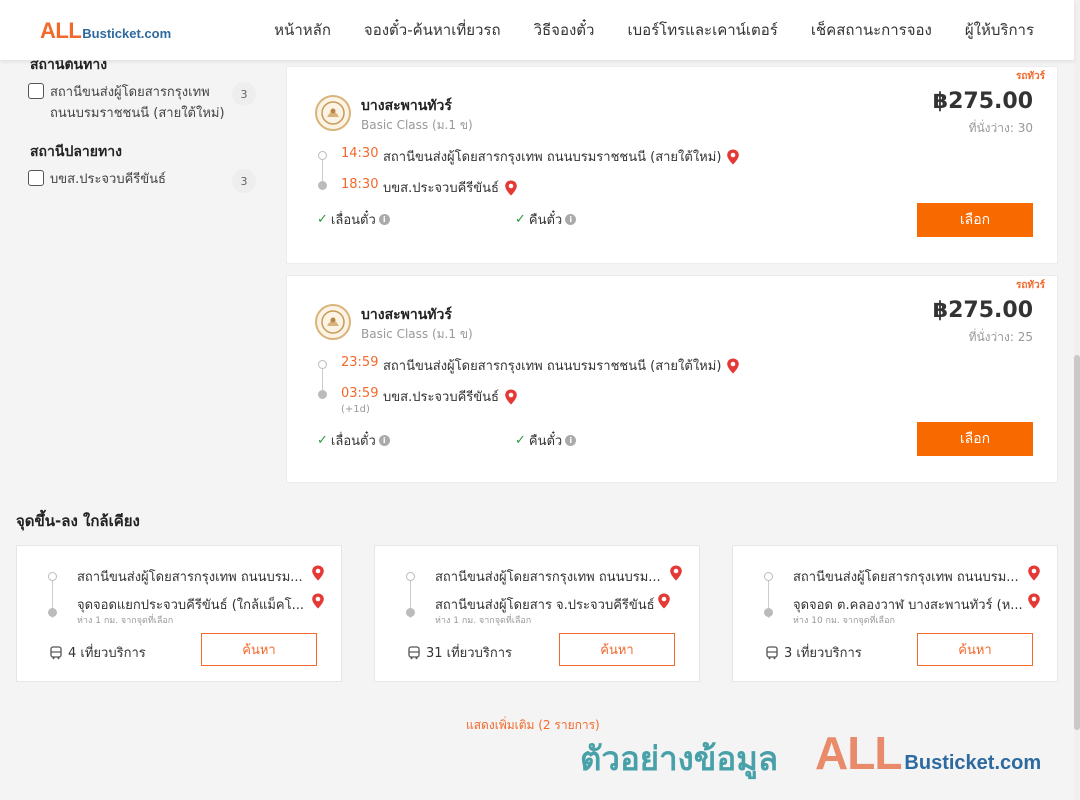 The width and height of the screenshot is (1080, 800). What do you see at coordinates (244, 94) in the screenshot?
I see `origin-count-badge: 3` at bounding box center [244, 94].